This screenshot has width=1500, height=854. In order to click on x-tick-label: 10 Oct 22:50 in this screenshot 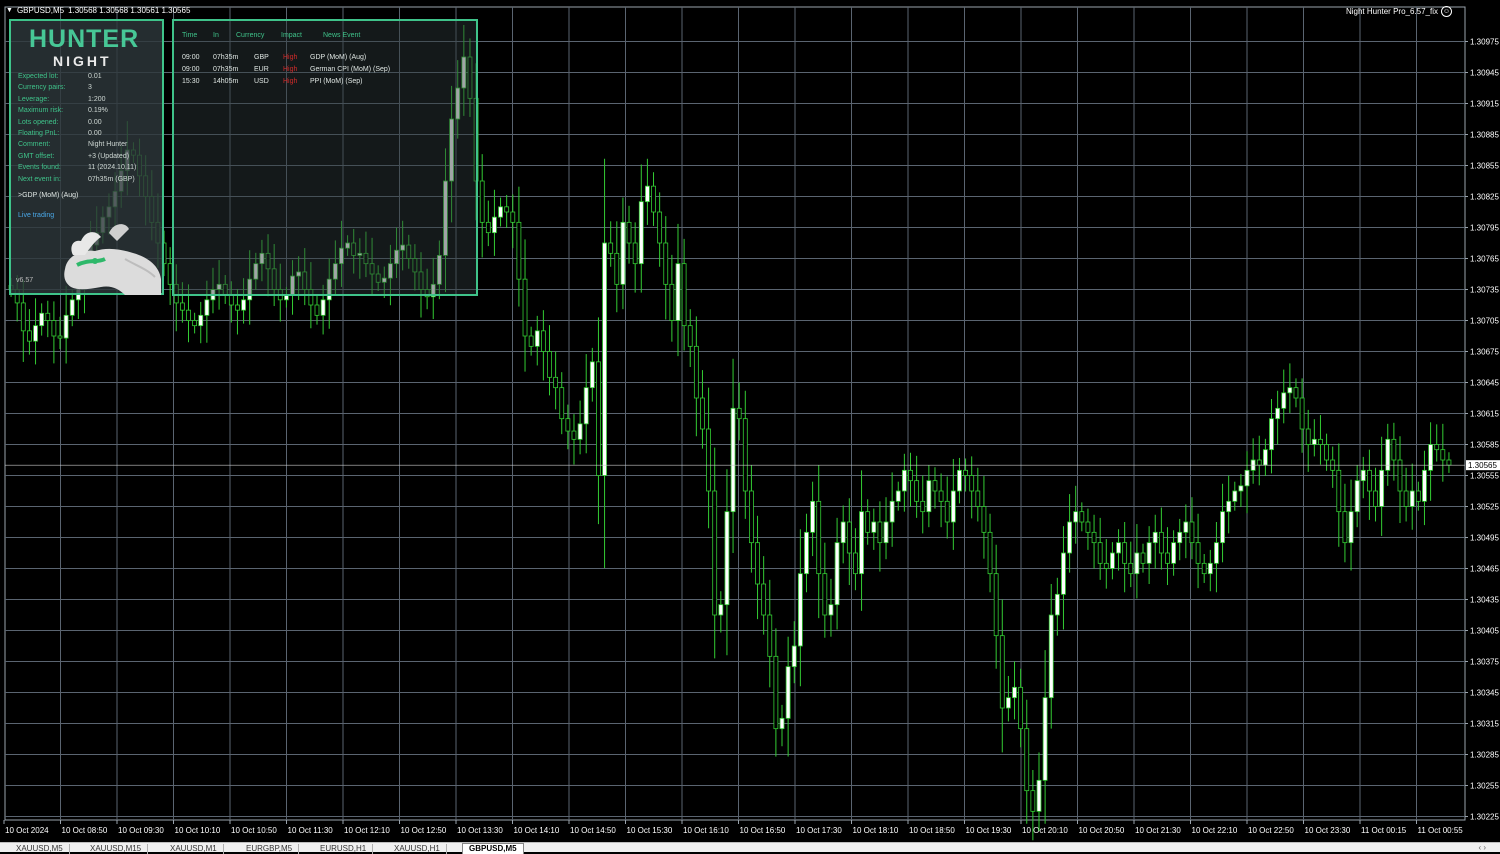, I will do `click(1271, 830)`.